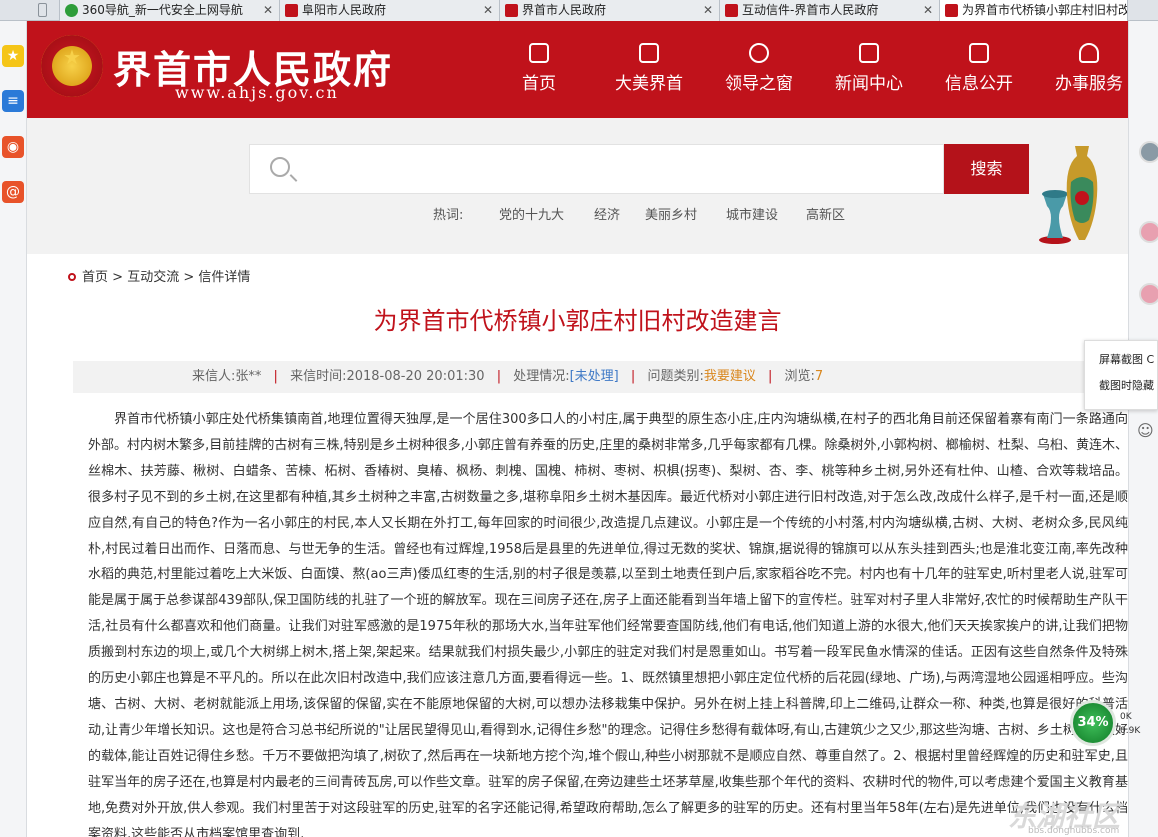 This screenshot has width=1158, height=837. What do you see at coordinates (759, 84) in the screenshot?
I see `nav-label: 领导之窗` at bounding box center [759, 84].